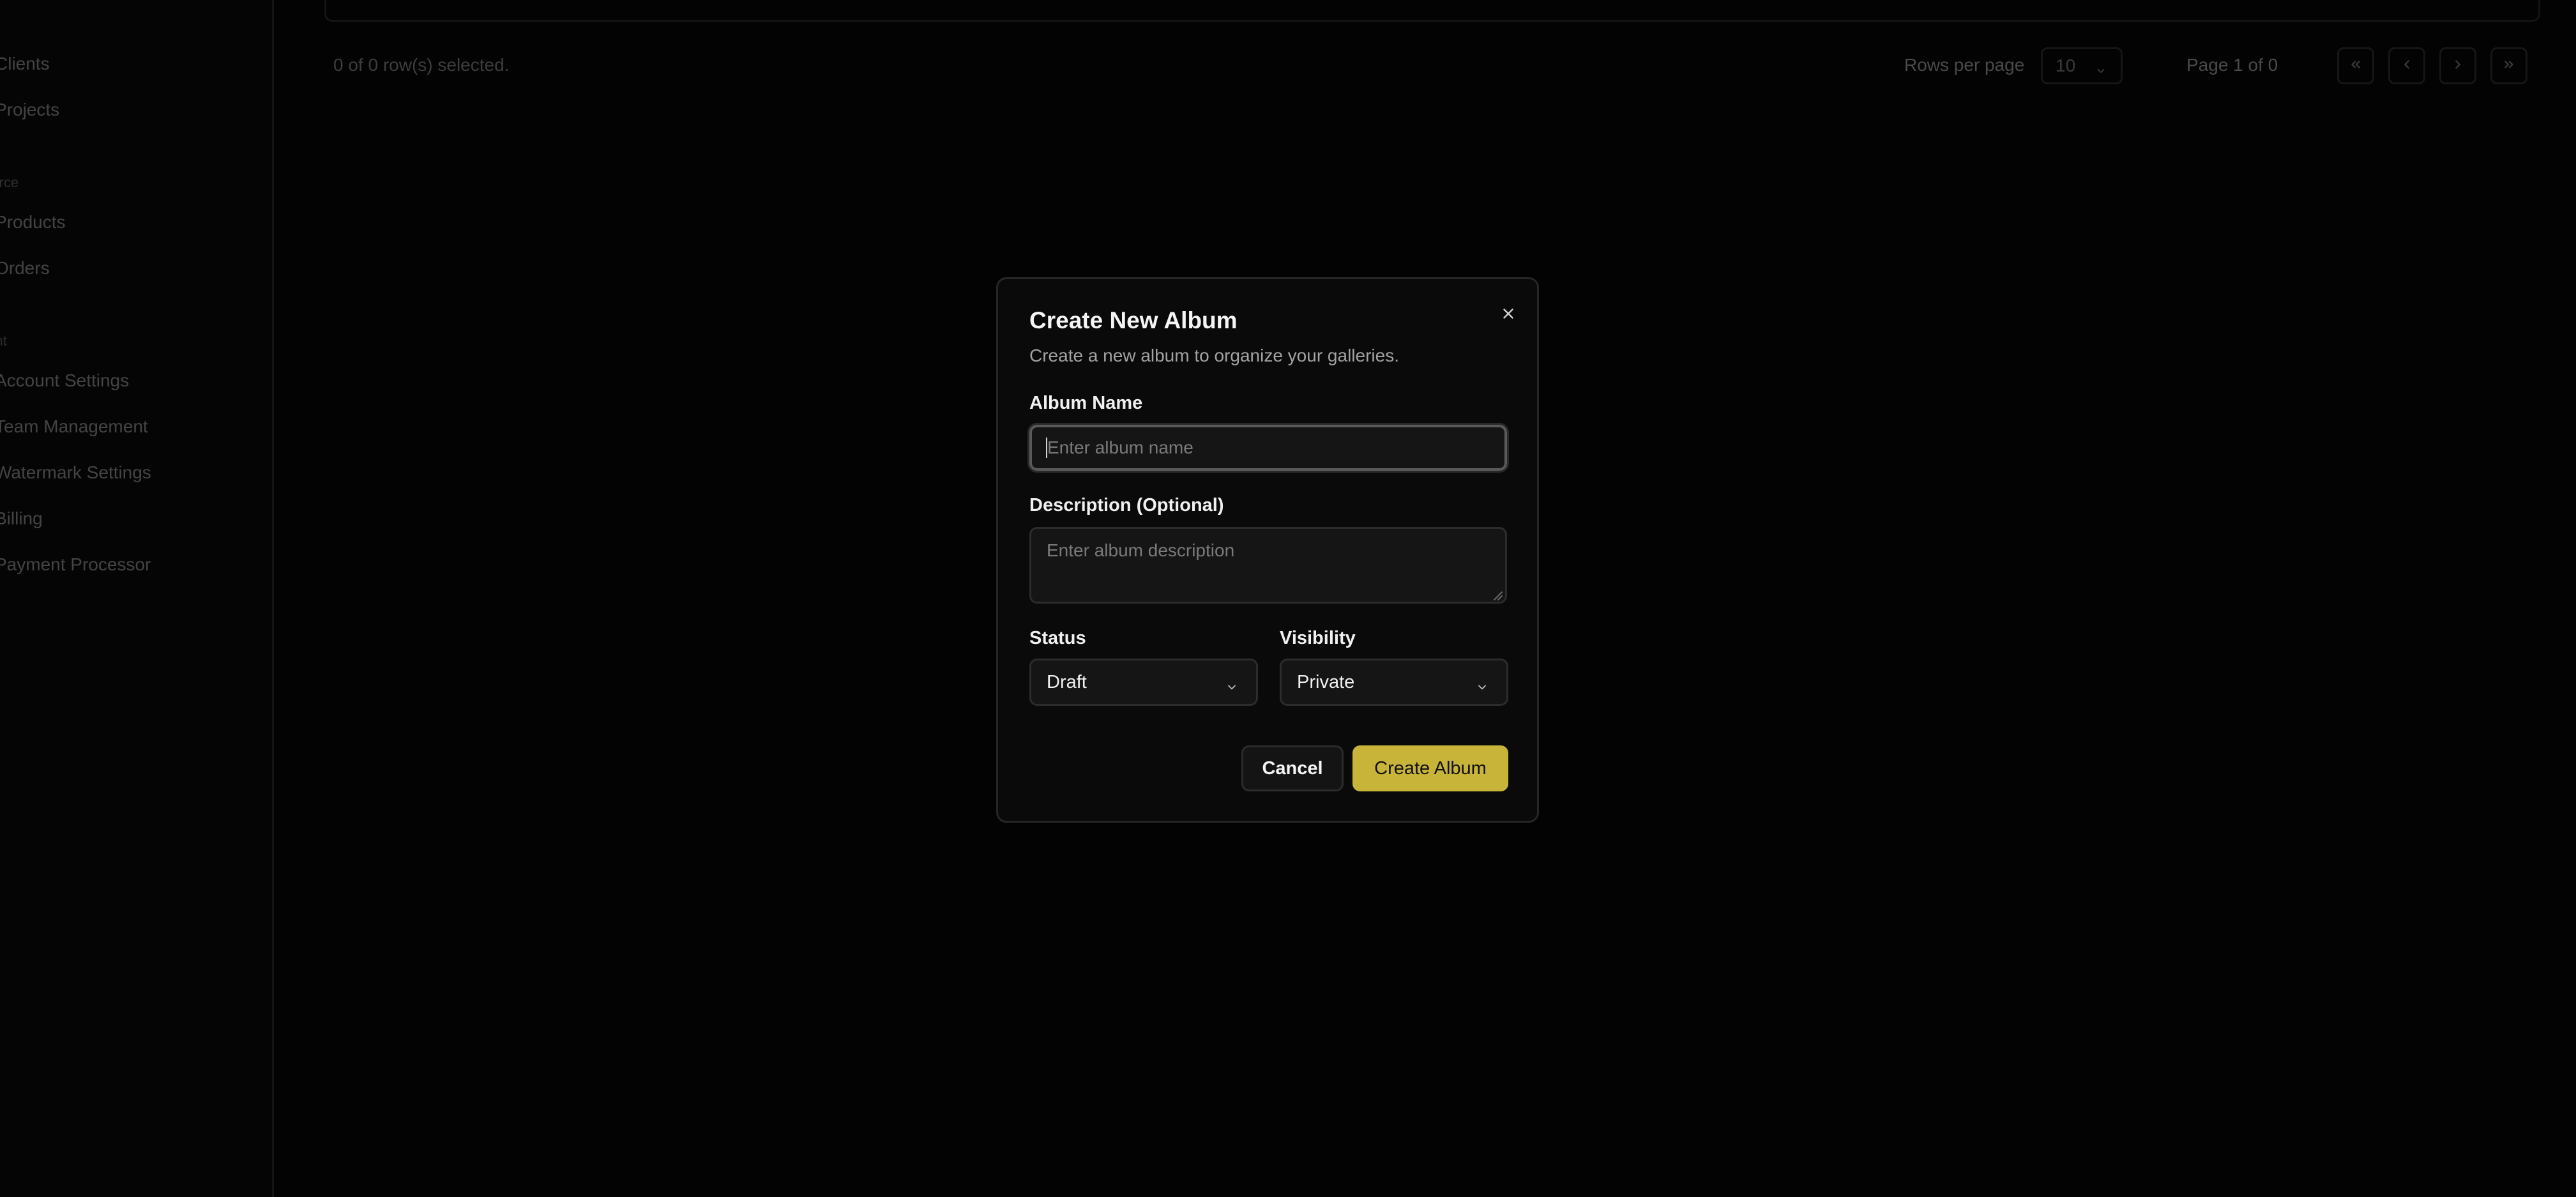  Describe the element at coordinates (1126, 505) in the screenshot. I see `description-label: Description (Optional)` at that location.